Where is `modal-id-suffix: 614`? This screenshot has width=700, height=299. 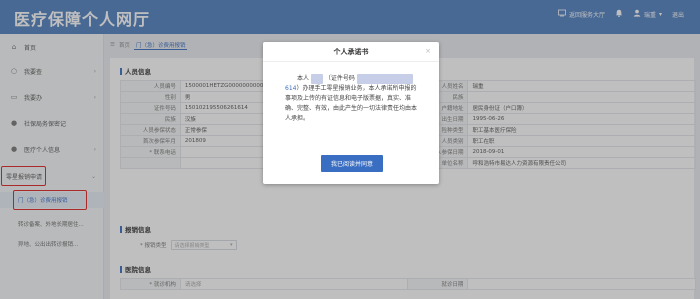 modal-id-suffix: 614 is located at coordinates (291, 88).